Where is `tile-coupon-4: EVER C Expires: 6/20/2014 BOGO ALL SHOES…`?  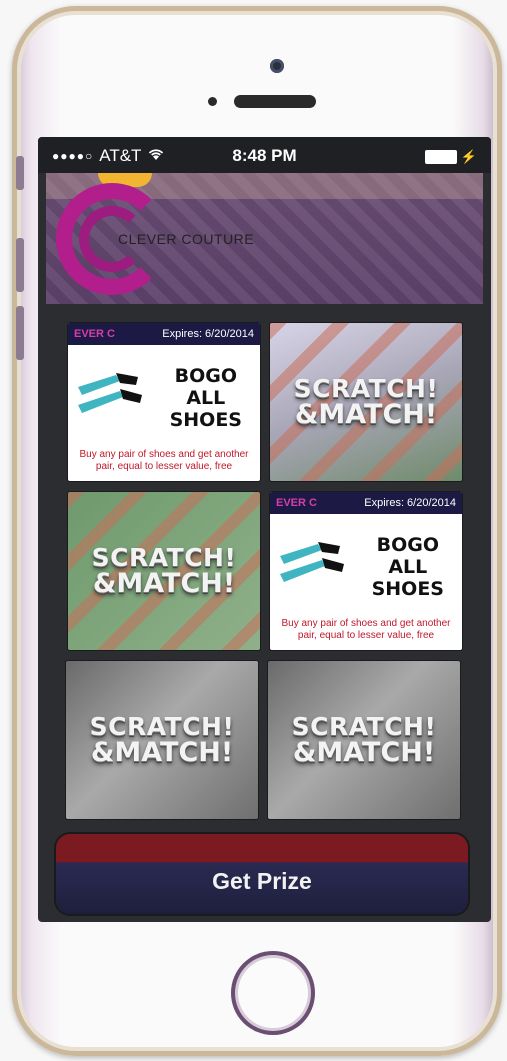
tile-coupon-4: EVER C Expires: 6/20/2014 BOGO ALL SHOES… is located at coordinates (366, 571).